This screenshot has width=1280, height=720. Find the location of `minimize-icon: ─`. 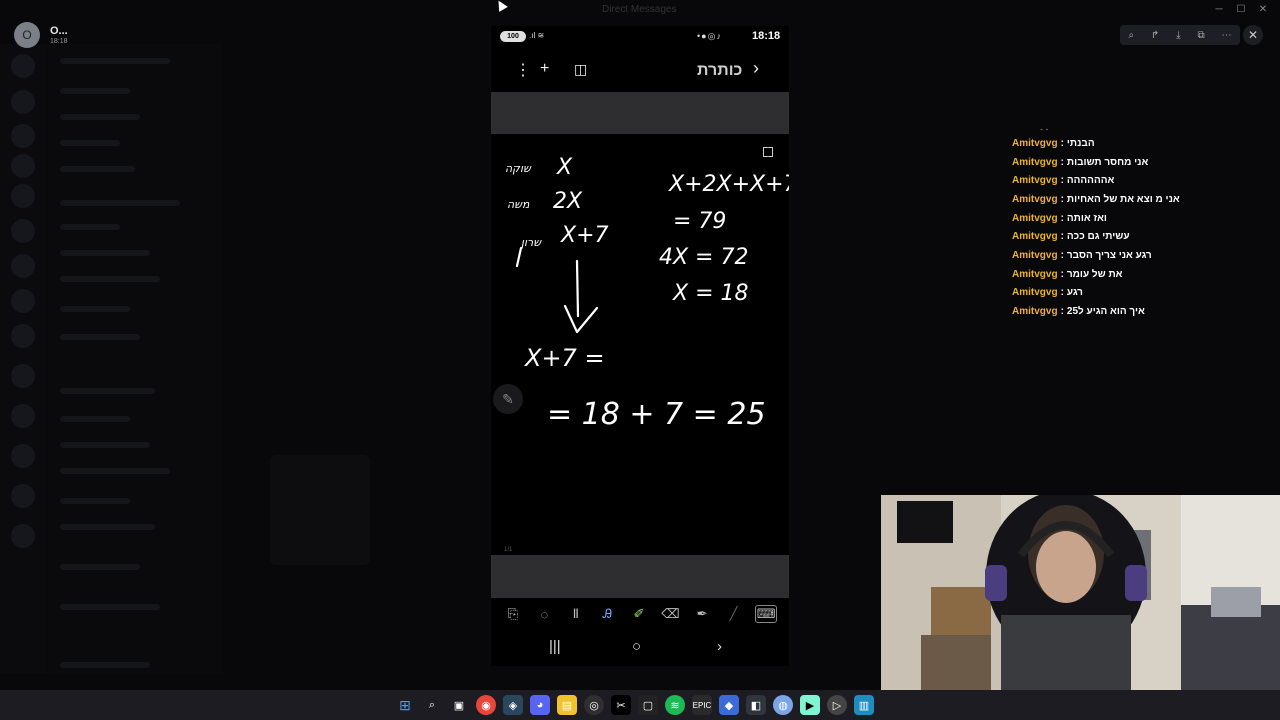

minimize-icon: ─ is located at coordinates (1219, 9).